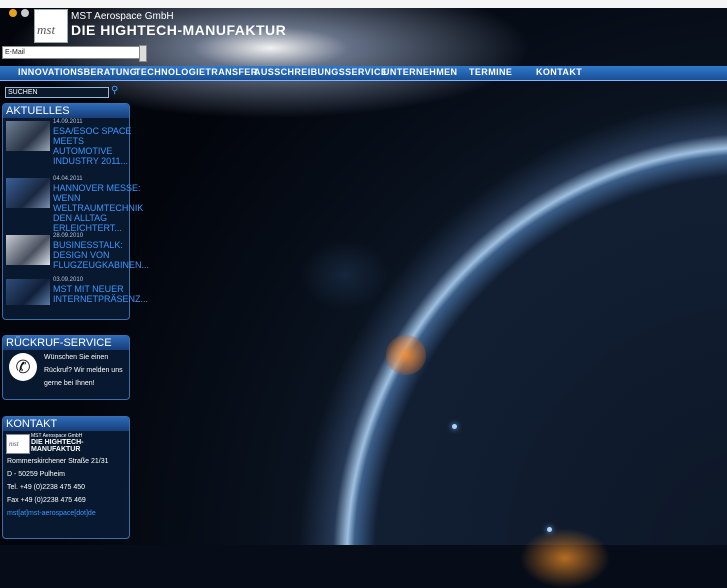 The height and width of the screenshot is (588, 727). I want to click on contact-city: D - 50259 Pulheim, so click(36, 474).